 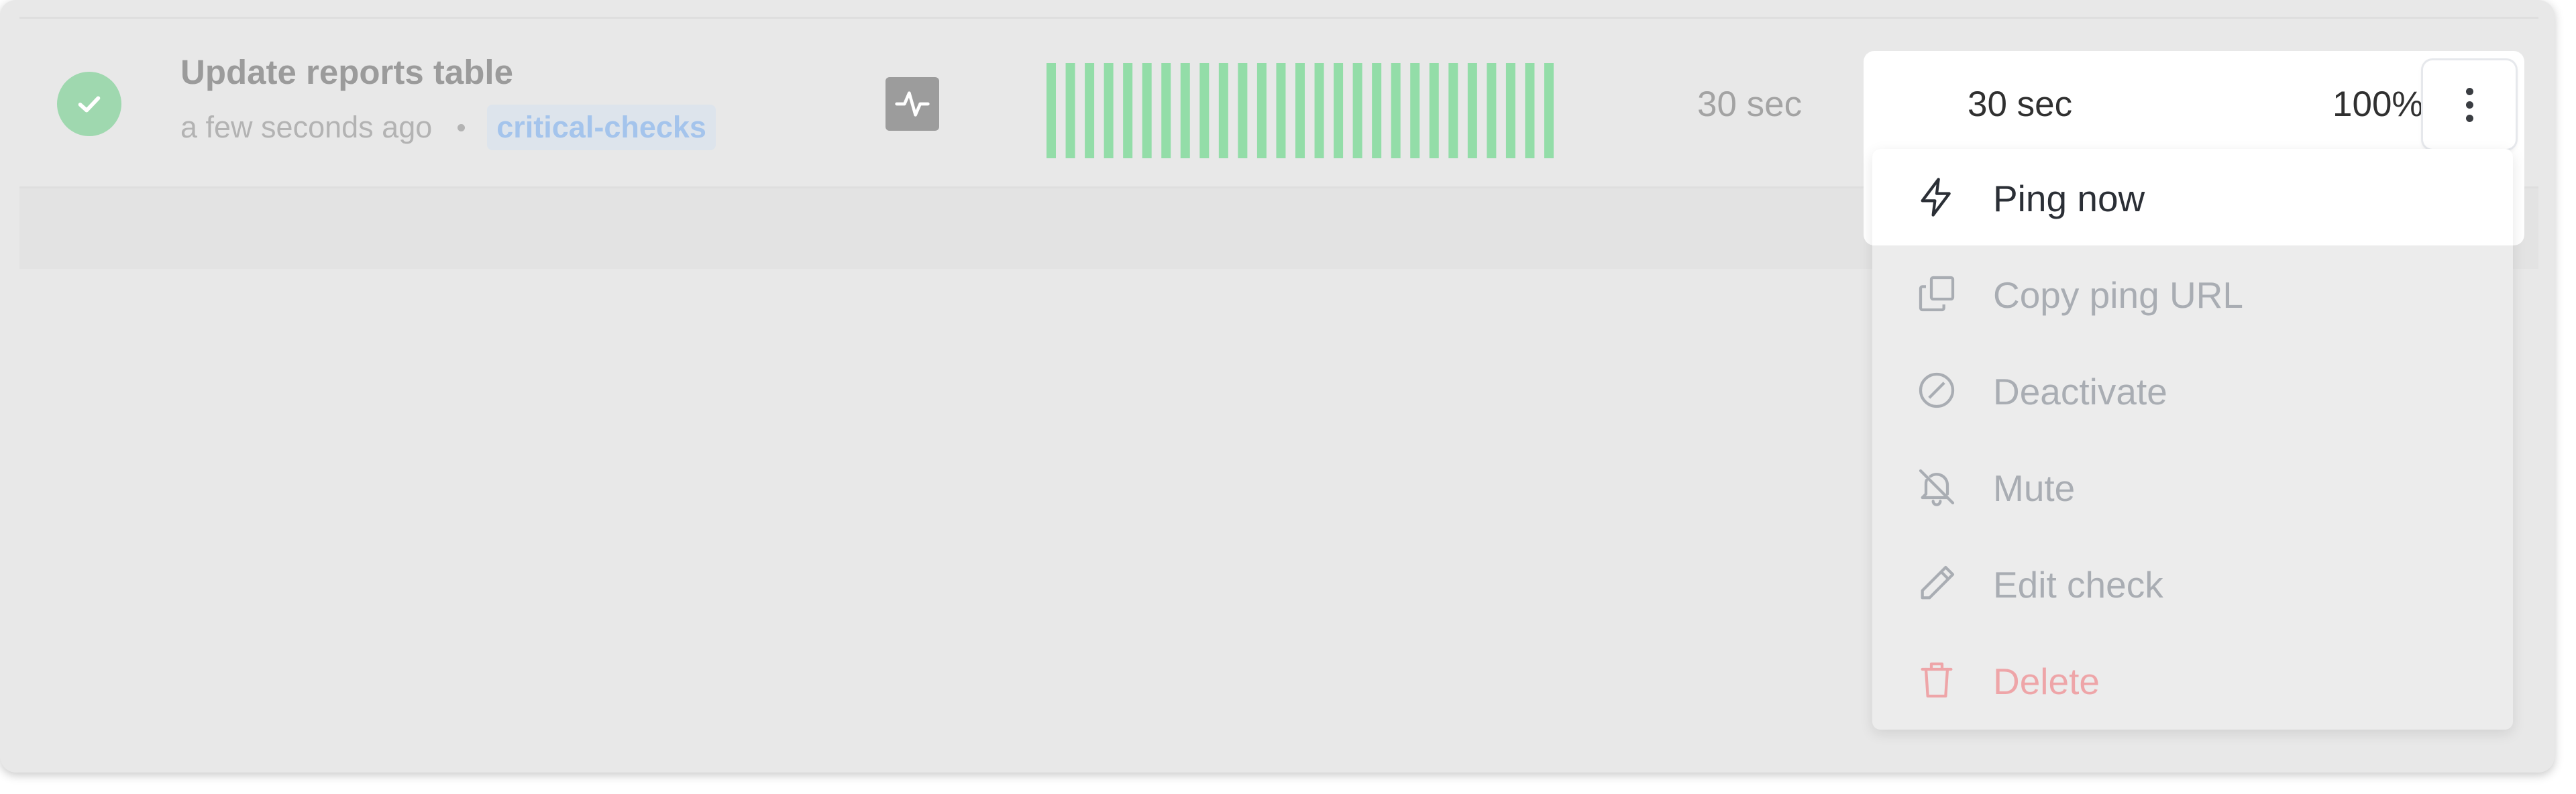 What do you see at coordinates (912, 104) in the screenshot?
I see `pulse-icon` at bounding box center [912, 104].